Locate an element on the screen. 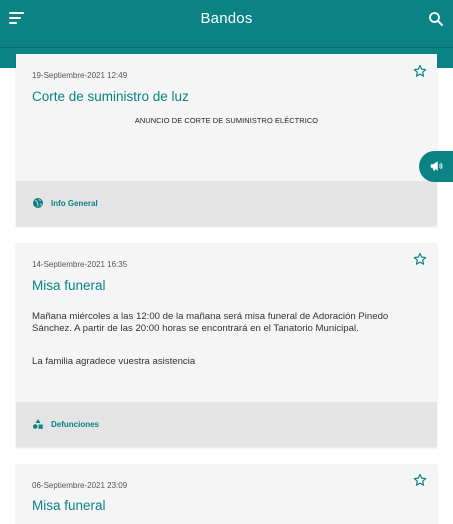 The width and height of the screenshot is (453, 524). category-label: Info General is located at coordinates (74, 203).